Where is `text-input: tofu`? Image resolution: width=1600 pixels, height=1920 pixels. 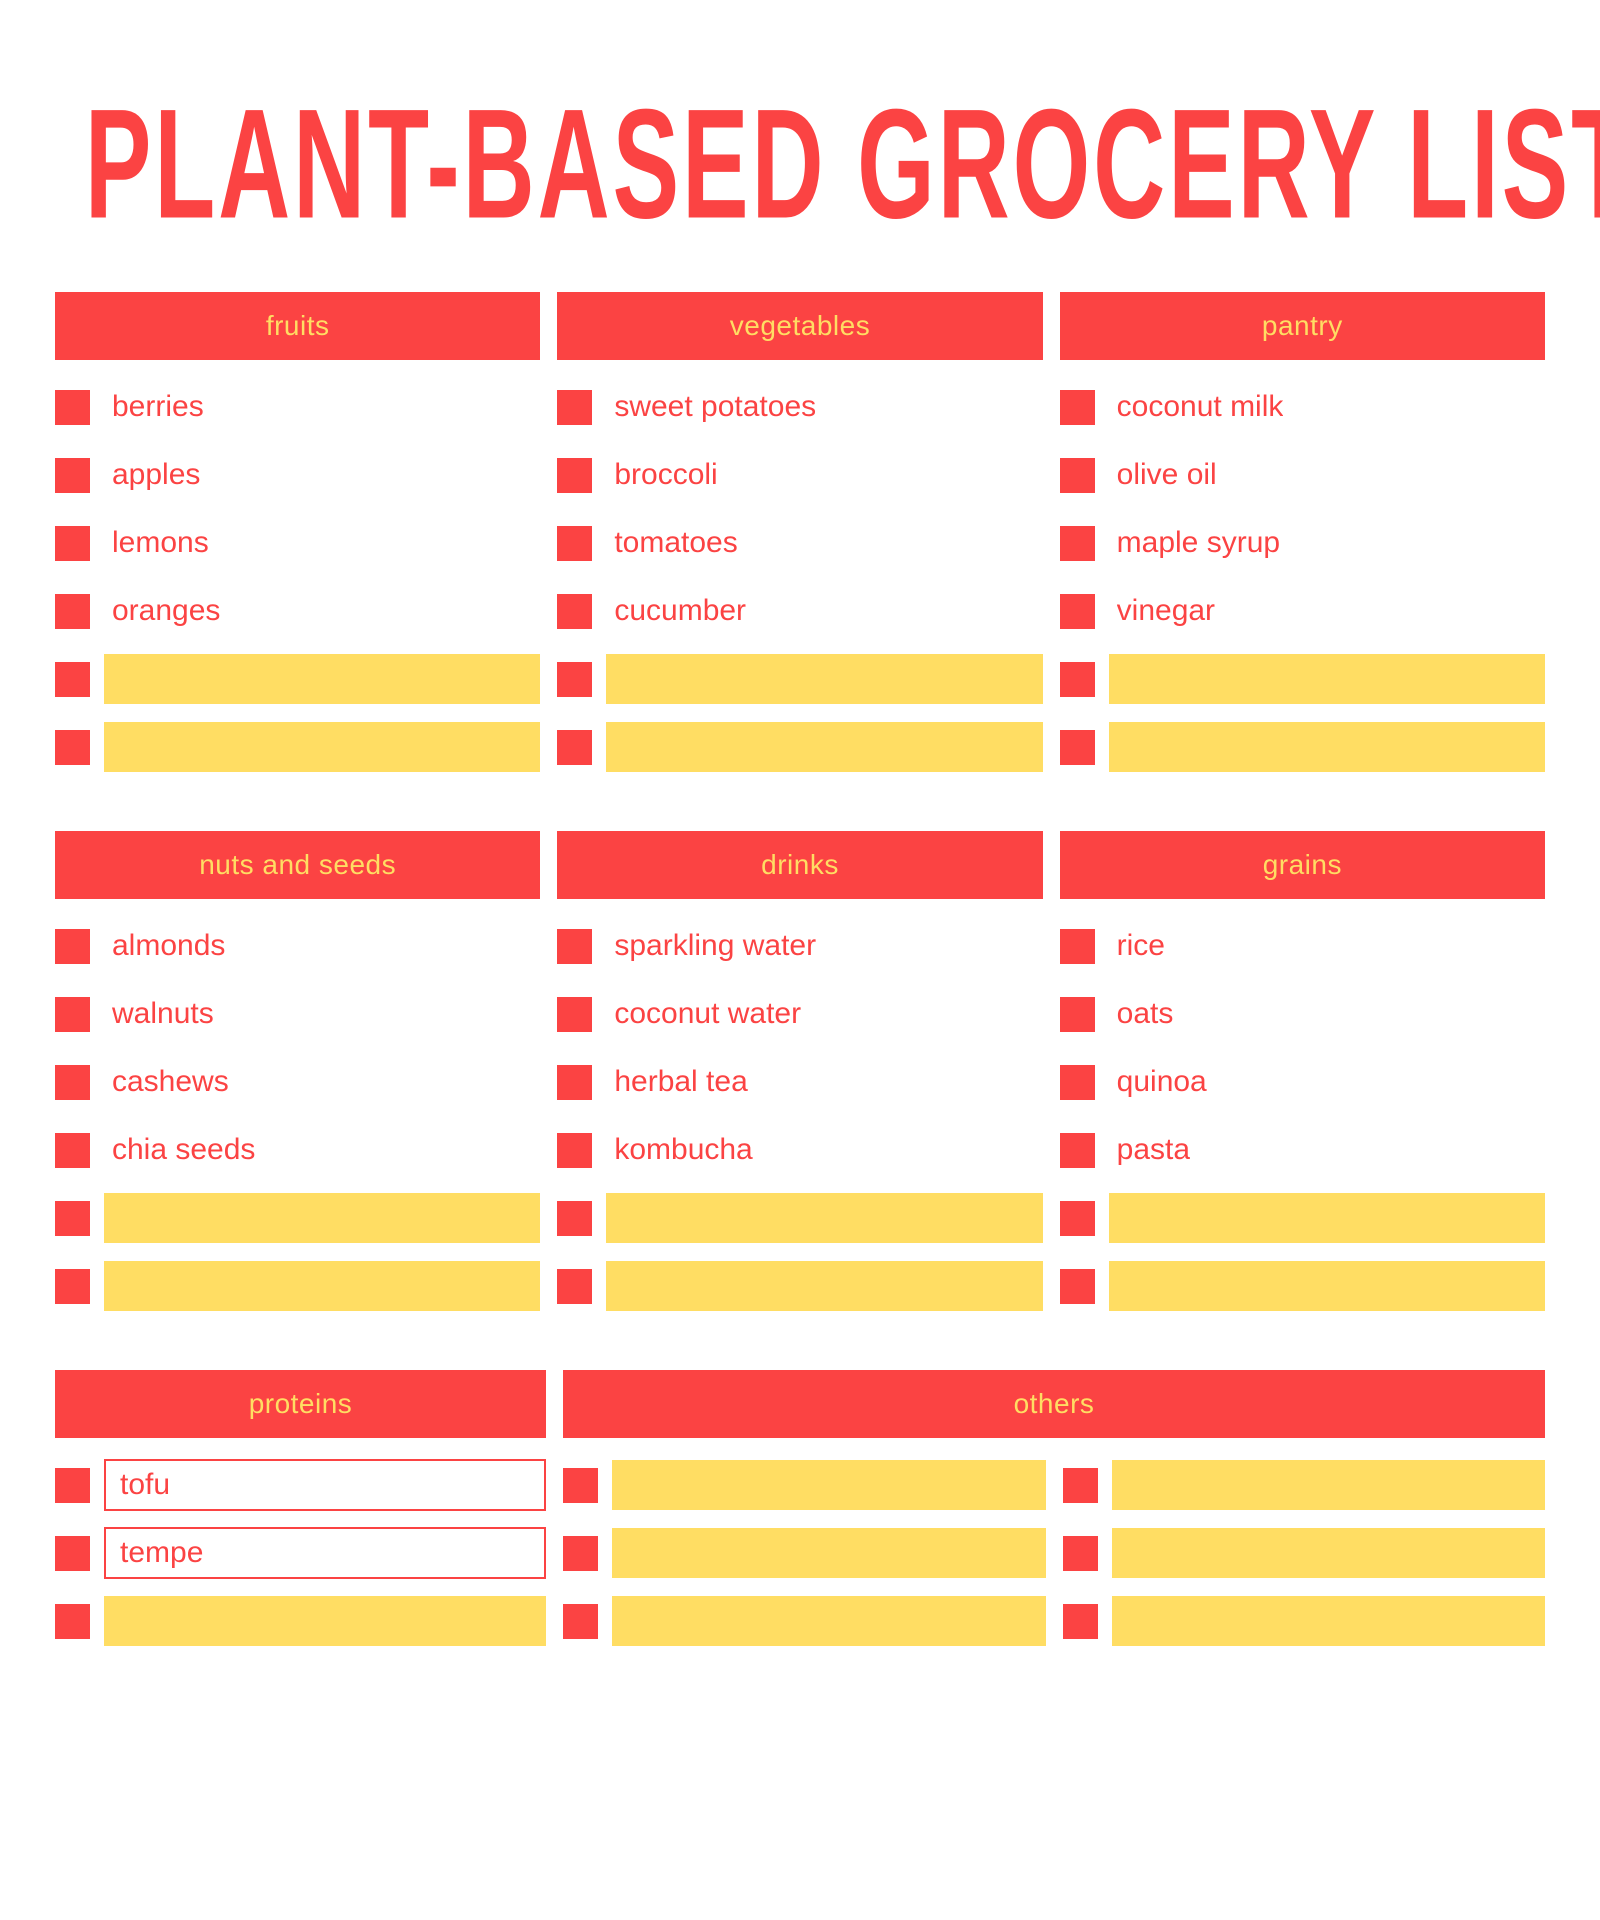 text-input: tofu is located at coordinates (325, 1485).